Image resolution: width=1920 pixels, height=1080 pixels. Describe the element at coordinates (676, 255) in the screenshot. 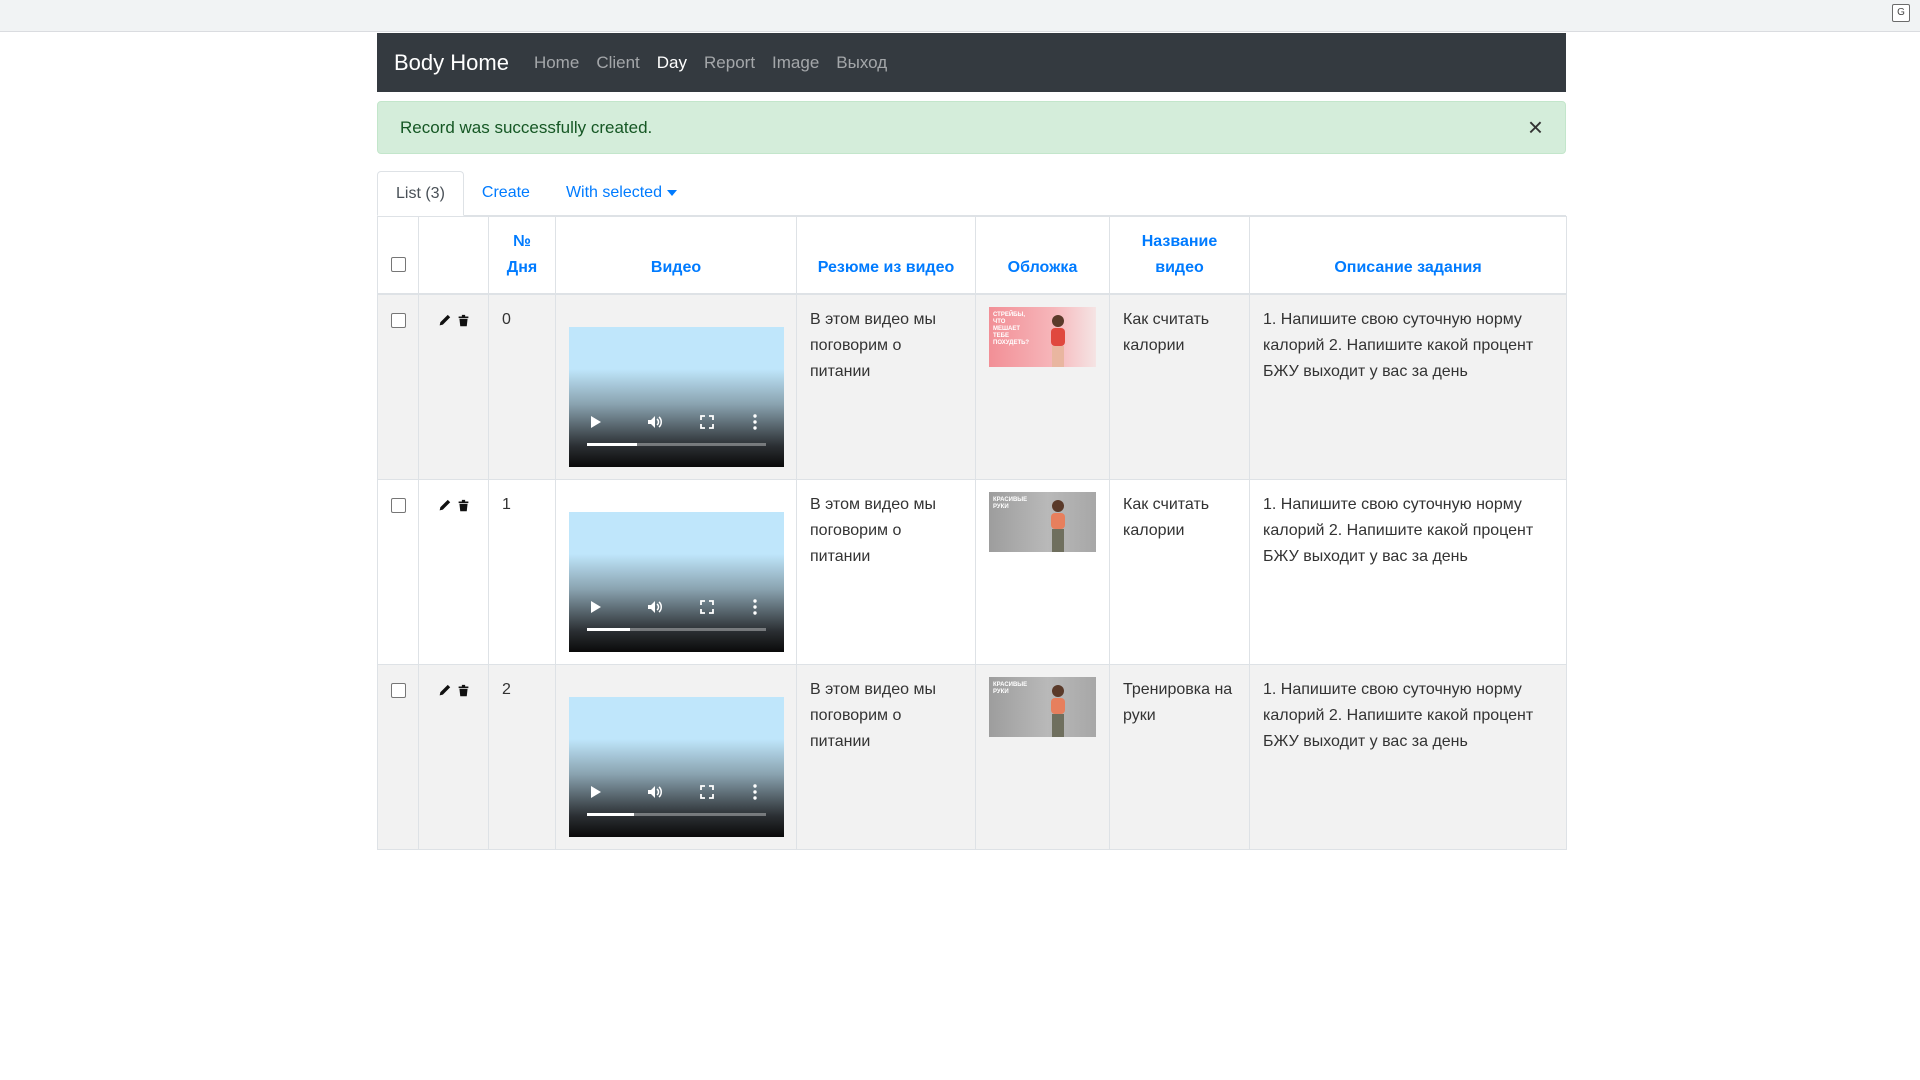

I see `header-video: Видео` at that location.